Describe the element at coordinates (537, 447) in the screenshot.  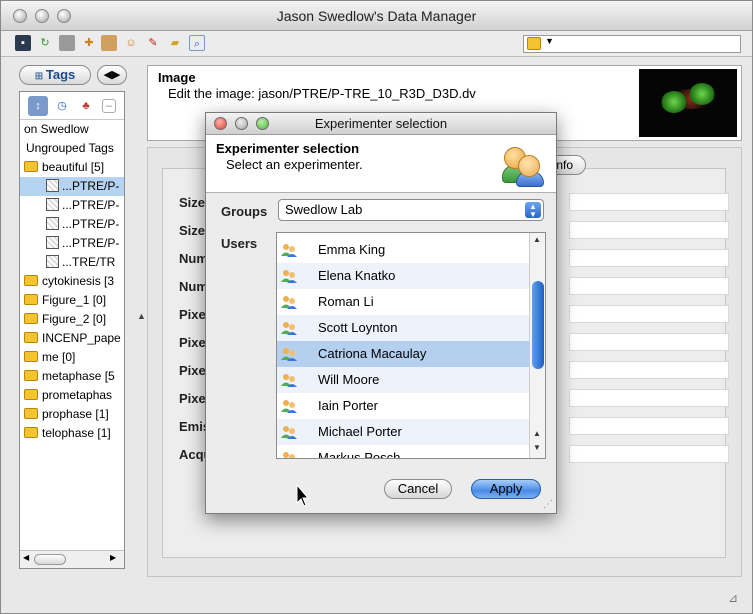
I see `scroll-down-icon: ▼` at that location.